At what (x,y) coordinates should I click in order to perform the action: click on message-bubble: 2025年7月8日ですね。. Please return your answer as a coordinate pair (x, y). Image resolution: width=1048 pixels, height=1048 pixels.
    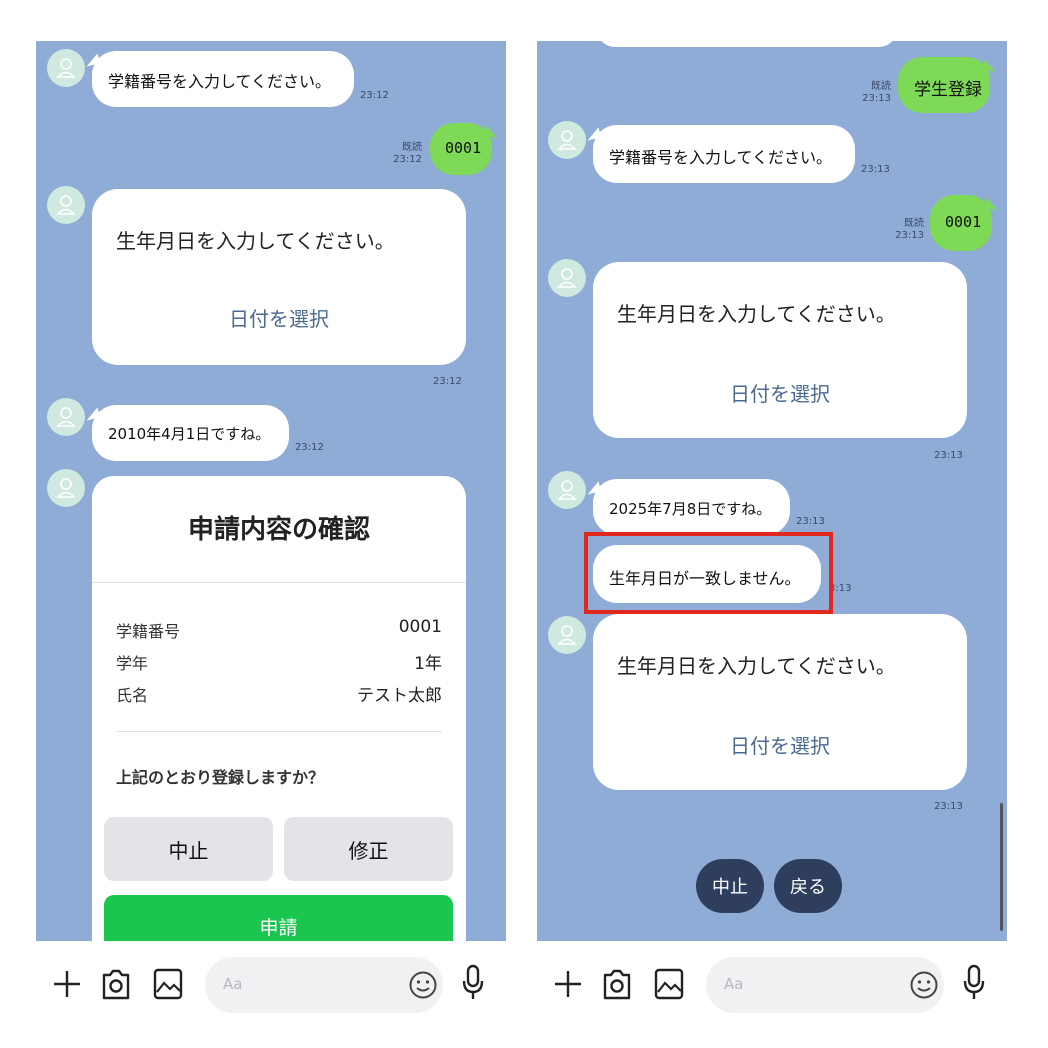
    Looking at the image, I should click on (691, 507).